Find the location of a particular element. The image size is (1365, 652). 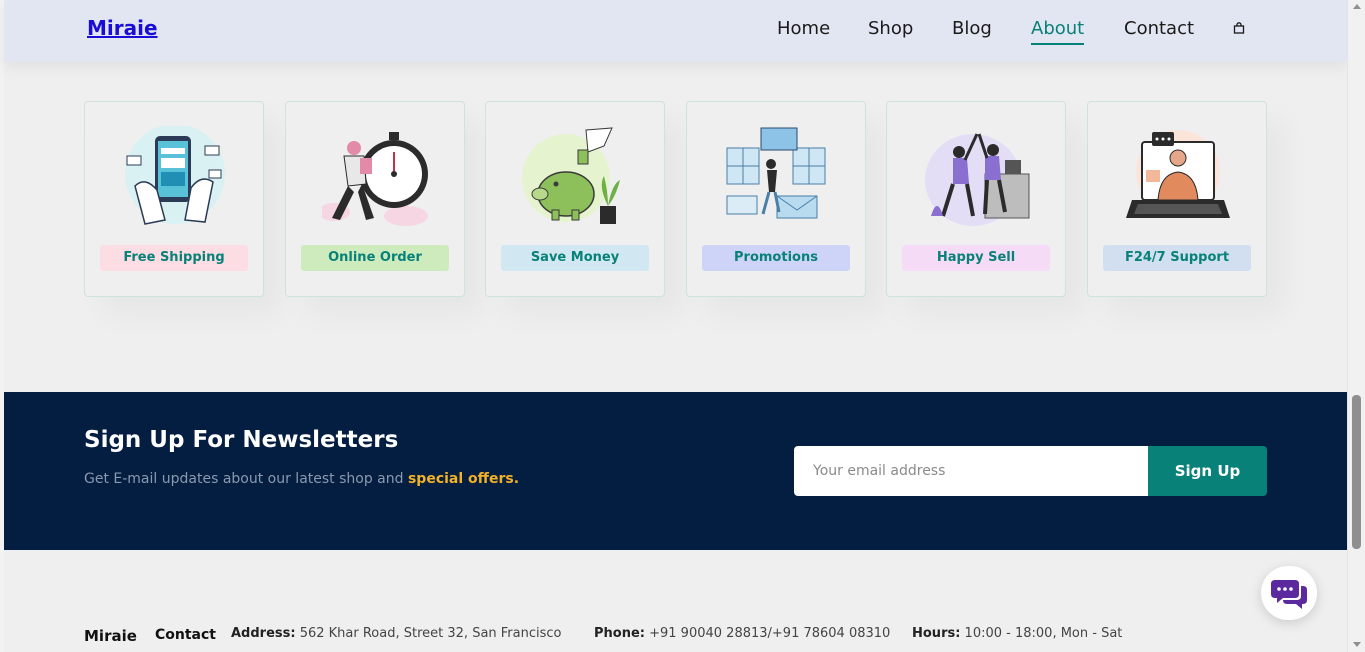

feature-card-free-shipping: Free Shipping is located at coordinates (174, 199).